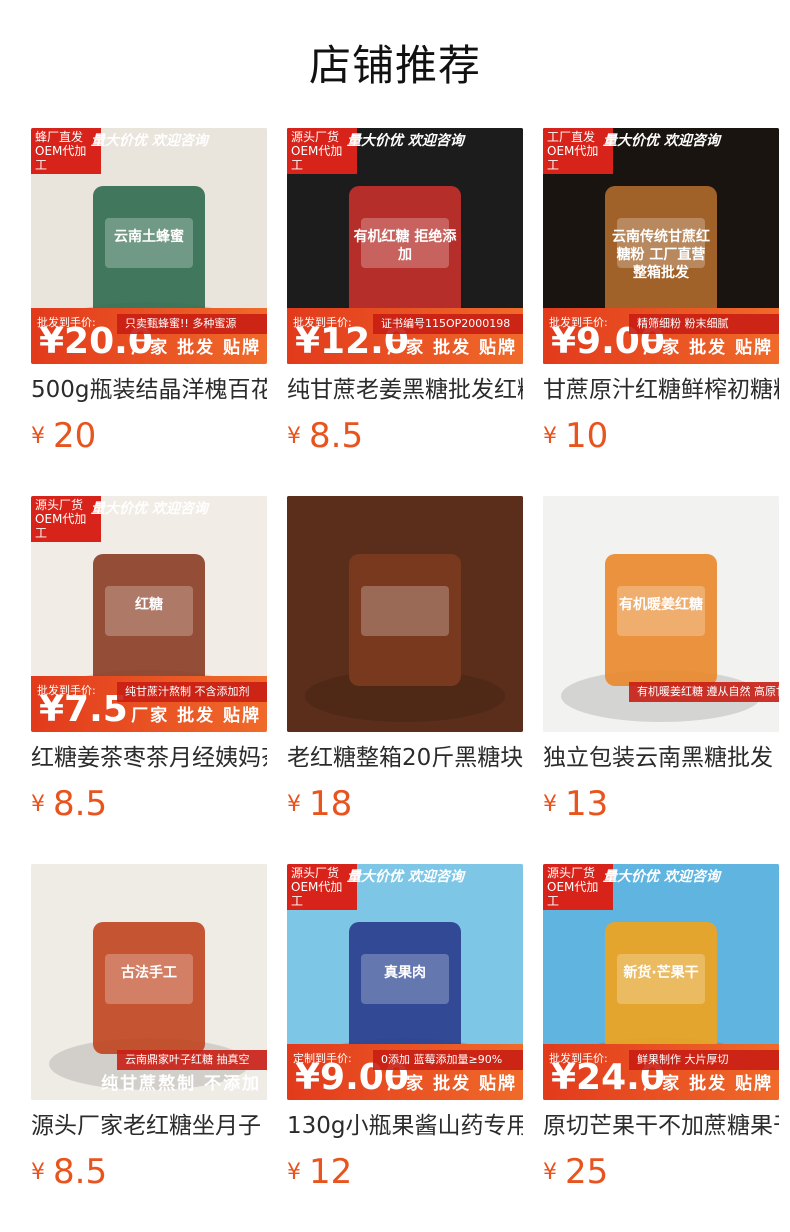  Describe the element at coordinates (405, 758) in the screenshot. I see `product-name: 老红糖整箱20斤黑糖块` at that location.